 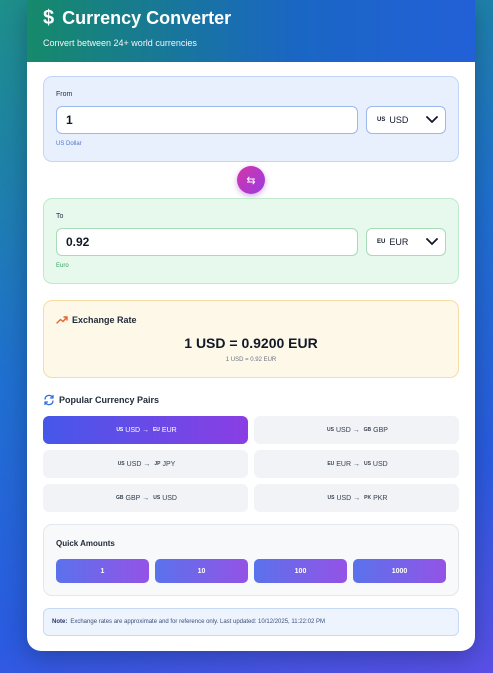 What do you see at coordinates (147, 17) in the screenshot?
I see `app-title: Currency Converter` at bounding box center [147, 17].